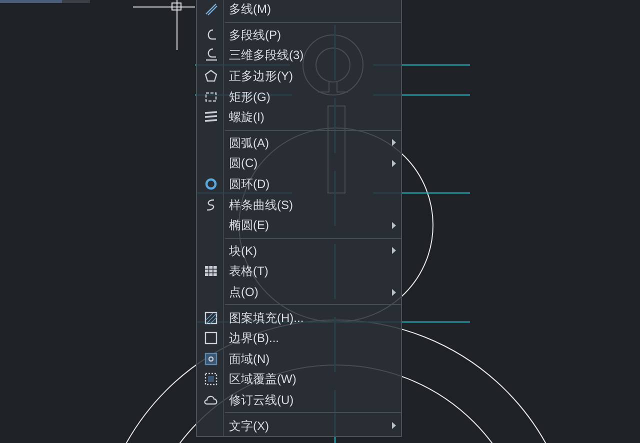 The height and width of the screenshot is (443, 640). I want to click on hatch-icon, so click(211, 317).